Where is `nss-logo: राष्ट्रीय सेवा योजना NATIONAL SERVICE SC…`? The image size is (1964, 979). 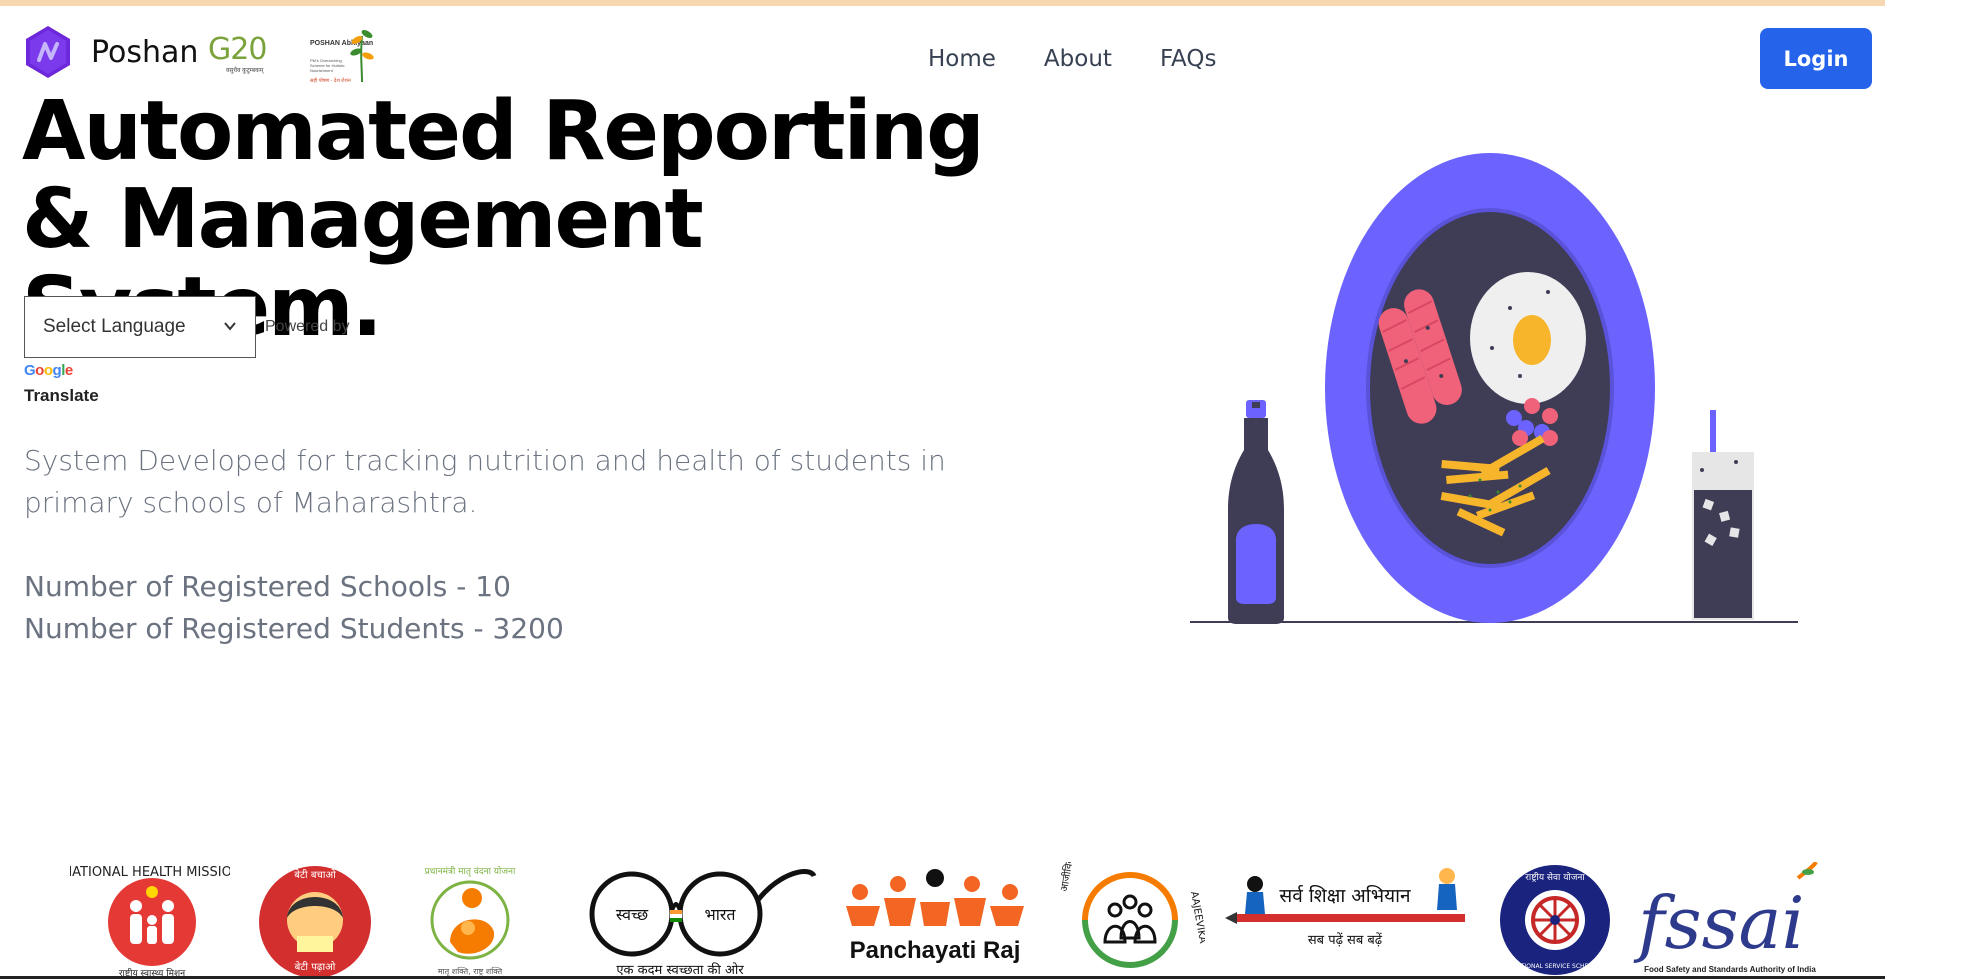 nss-logo: राष्ट्रीय सेवा योजना NATIONAL SERVICE SC… is located at coordinates (1555, 920).